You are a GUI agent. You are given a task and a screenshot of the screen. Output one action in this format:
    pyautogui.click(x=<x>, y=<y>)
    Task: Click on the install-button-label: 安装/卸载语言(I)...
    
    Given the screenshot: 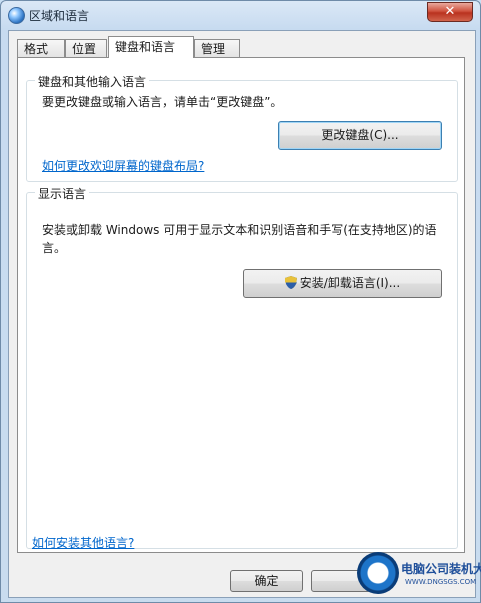 What is the action you would take?
    pyautogui.click(x=350, y=283)
    